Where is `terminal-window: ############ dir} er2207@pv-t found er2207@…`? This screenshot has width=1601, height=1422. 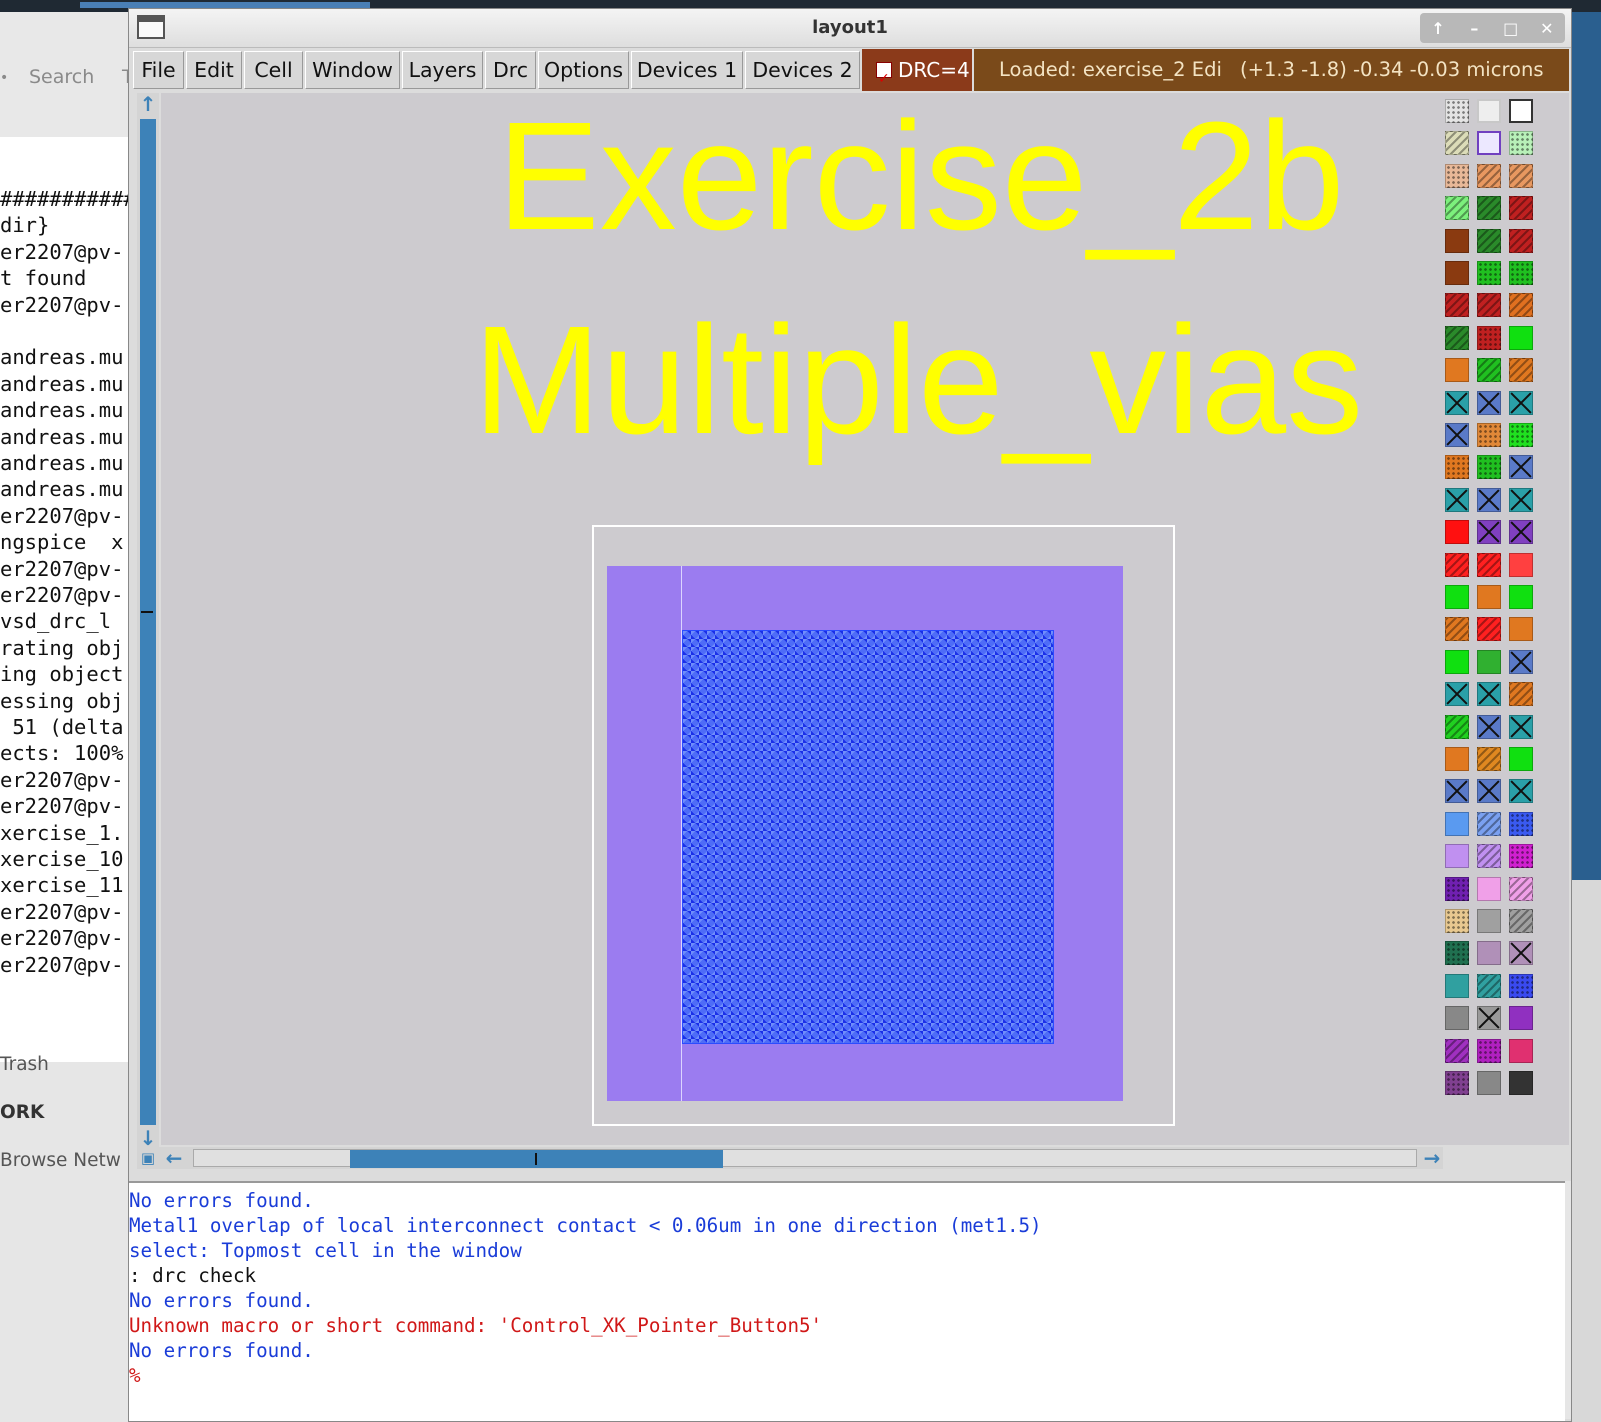
terminal-window: ############ dir} er2207@pv-t found er2207@… is located at coordinates (74, 600).